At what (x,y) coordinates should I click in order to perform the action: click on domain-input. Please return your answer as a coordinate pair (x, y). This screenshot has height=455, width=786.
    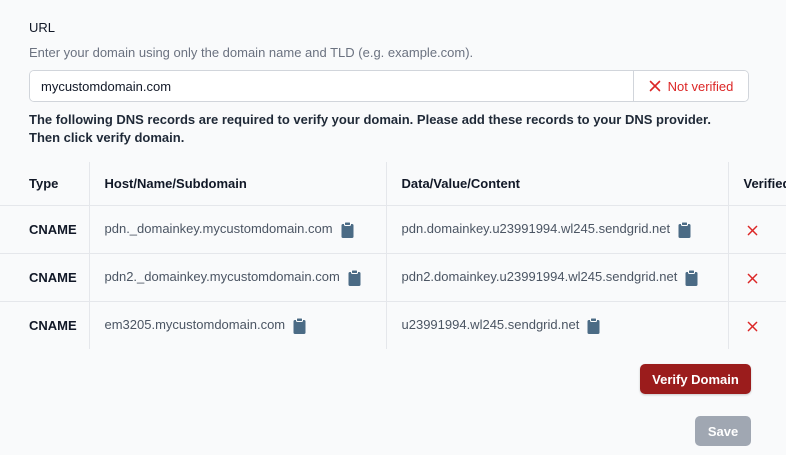
    Looking at the image, I should click on (331, 86).